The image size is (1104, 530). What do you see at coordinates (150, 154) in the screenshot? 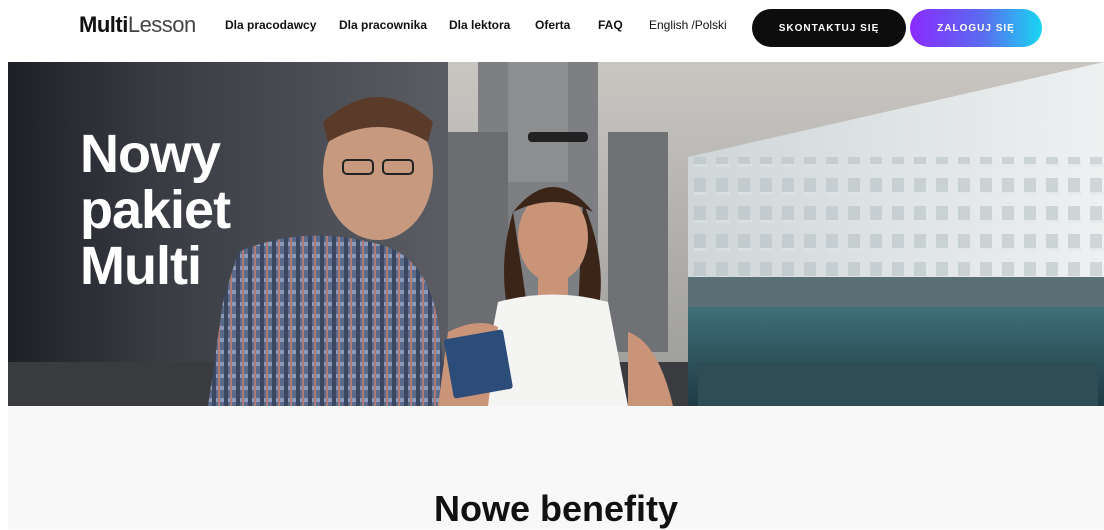
I see `hero-title-line-1: Nowy` at bounding box center [150, 154].